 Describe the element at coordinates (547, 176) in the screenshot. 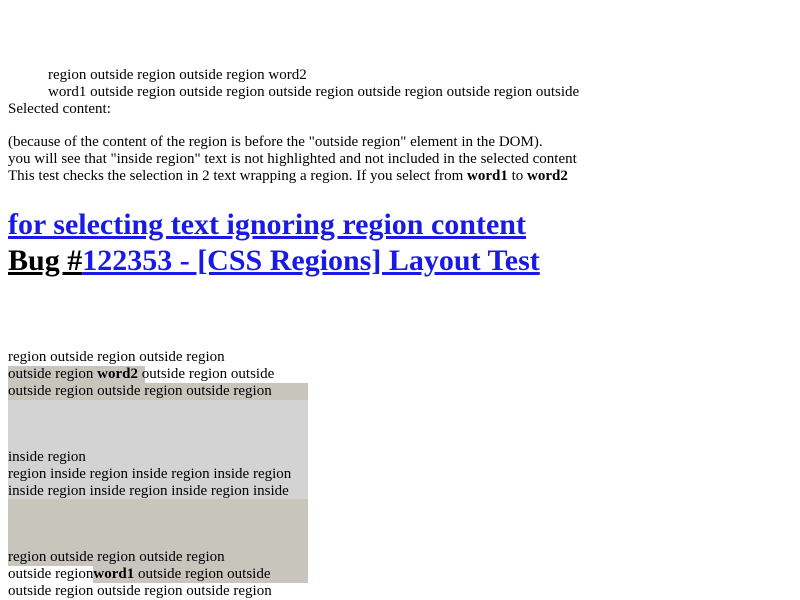

I see `word2-label: word2` at that location.